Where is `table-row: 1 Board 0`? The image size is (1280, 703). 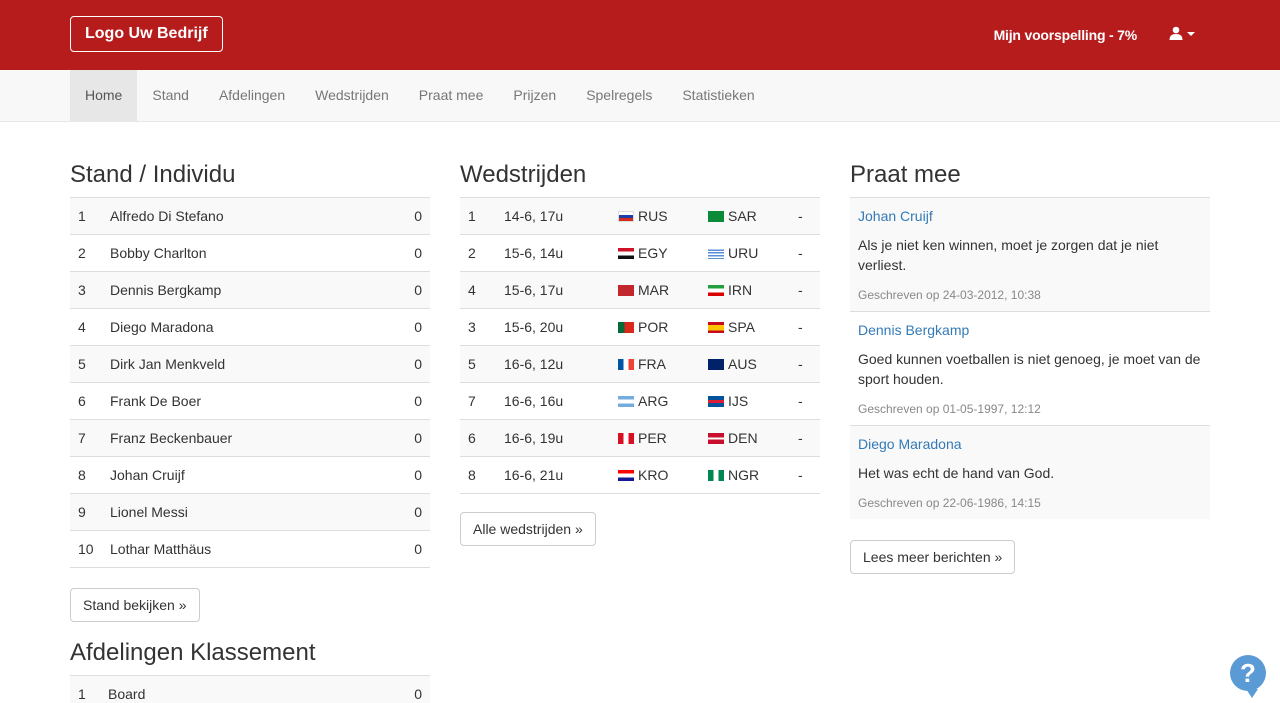 table-row: 1 Board 0 is located at coordinates (250, 689).